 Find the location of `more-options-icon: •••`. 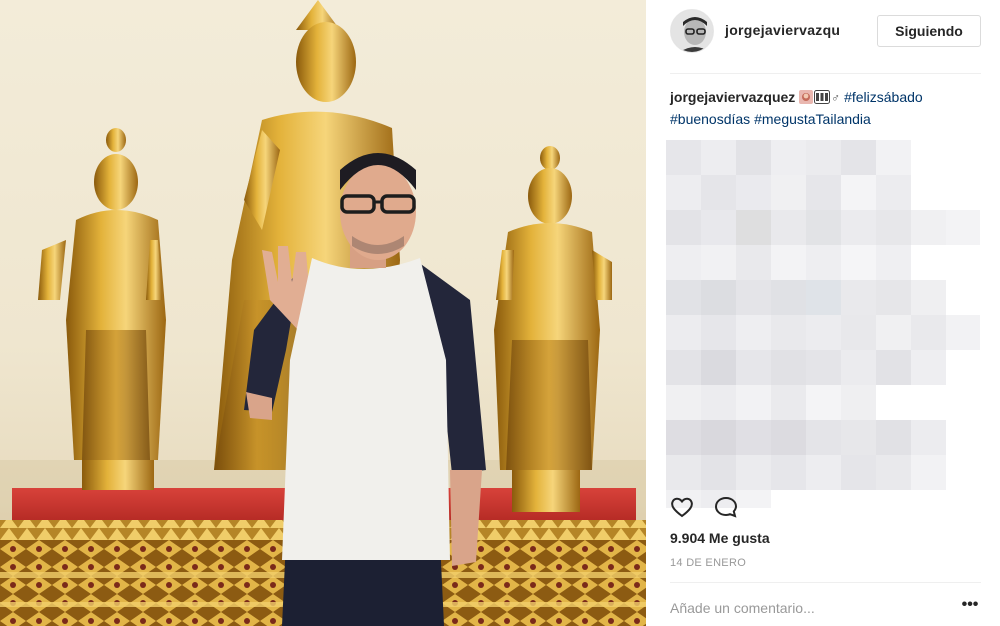

more-options-icon: ••• is located at coordinates (970, 607).